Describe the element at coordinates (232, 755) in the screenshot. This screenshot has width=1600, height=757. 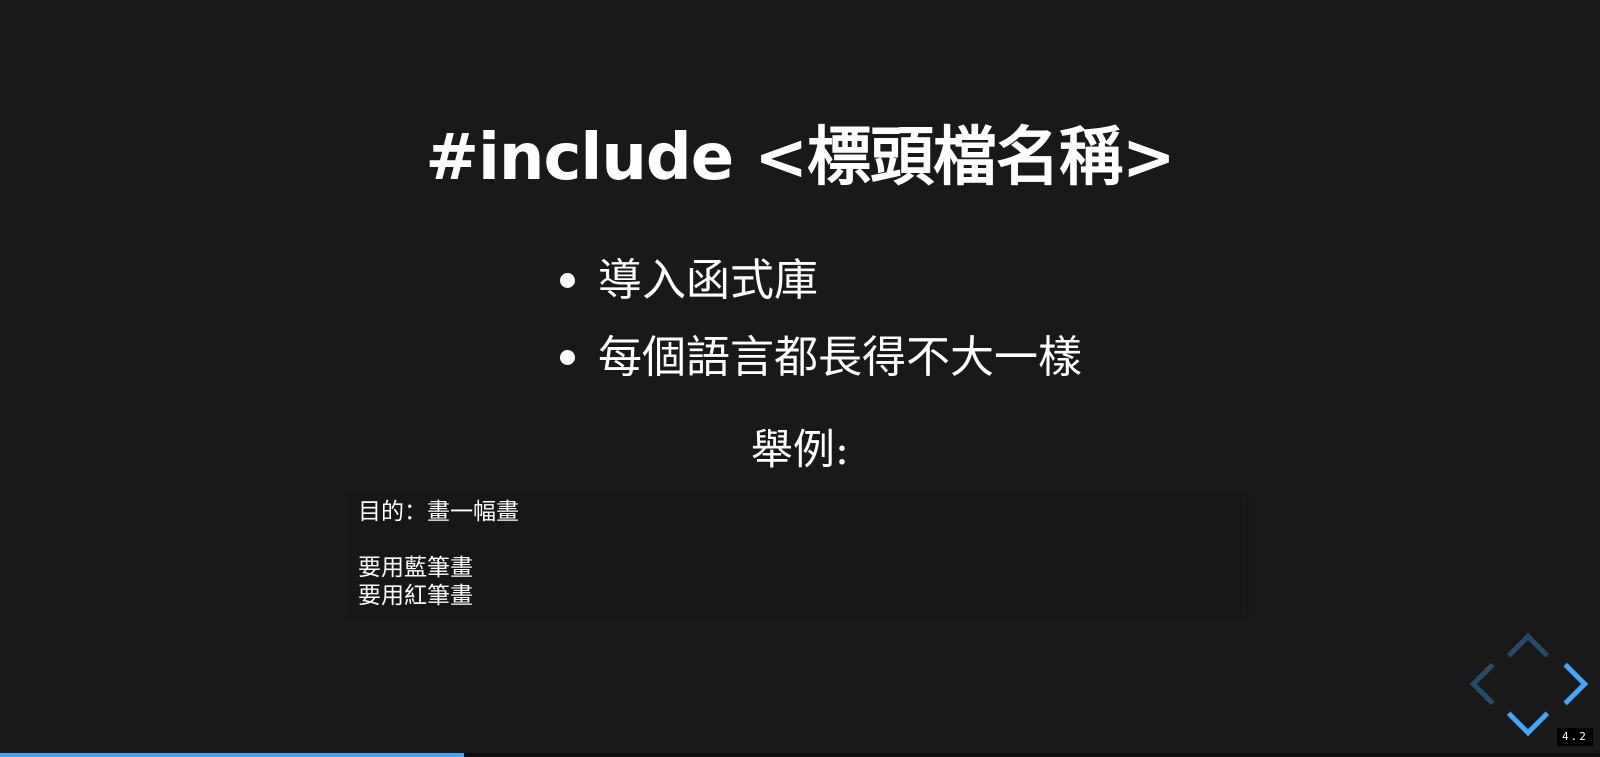
I see `progress-fill` at that location.